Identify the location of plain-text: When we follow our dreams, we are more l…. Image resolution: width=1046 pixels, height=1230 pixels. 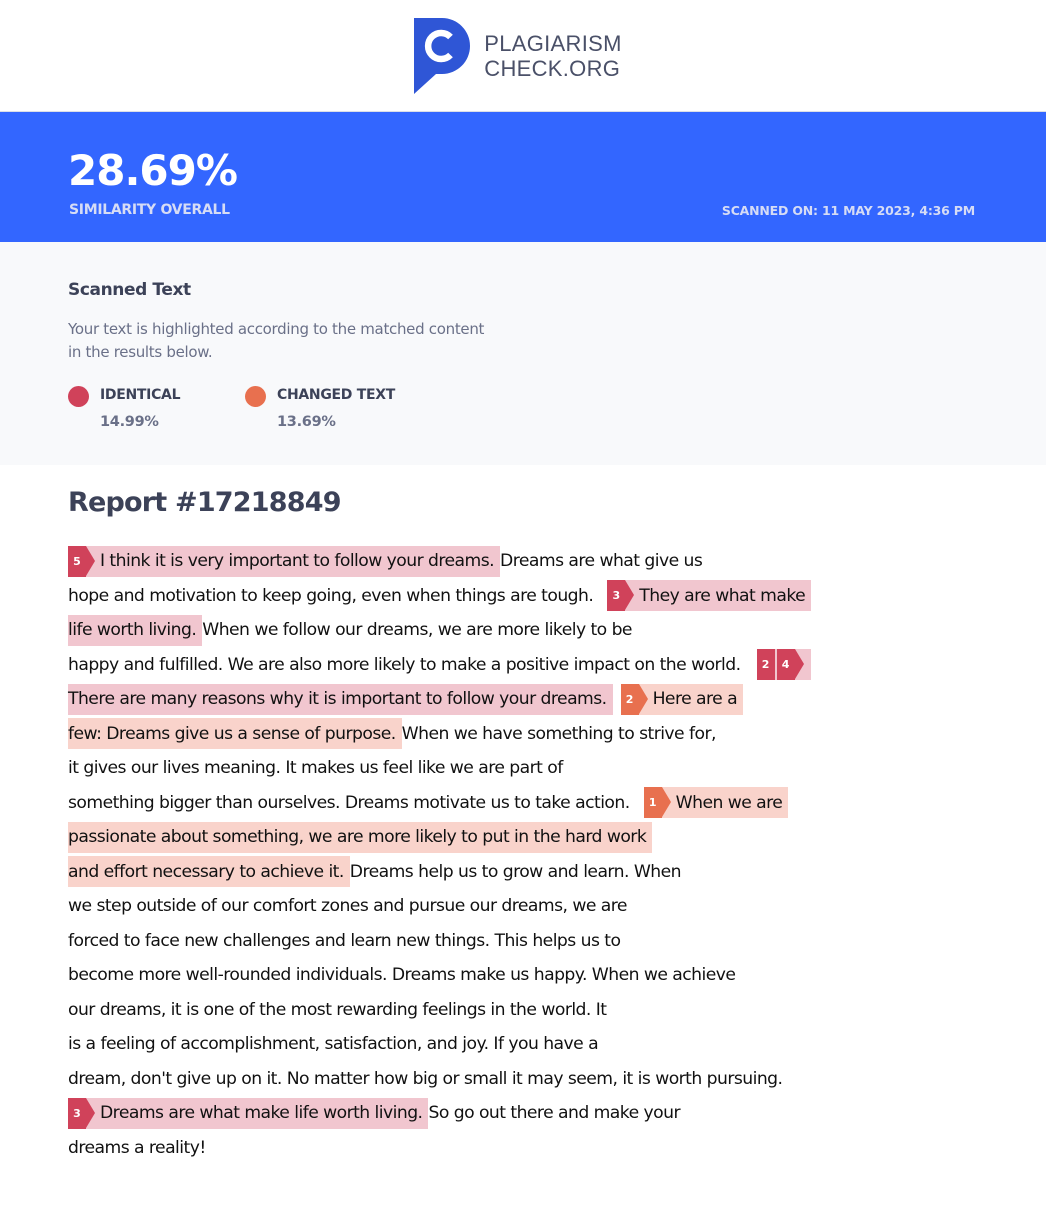
(420, 630).